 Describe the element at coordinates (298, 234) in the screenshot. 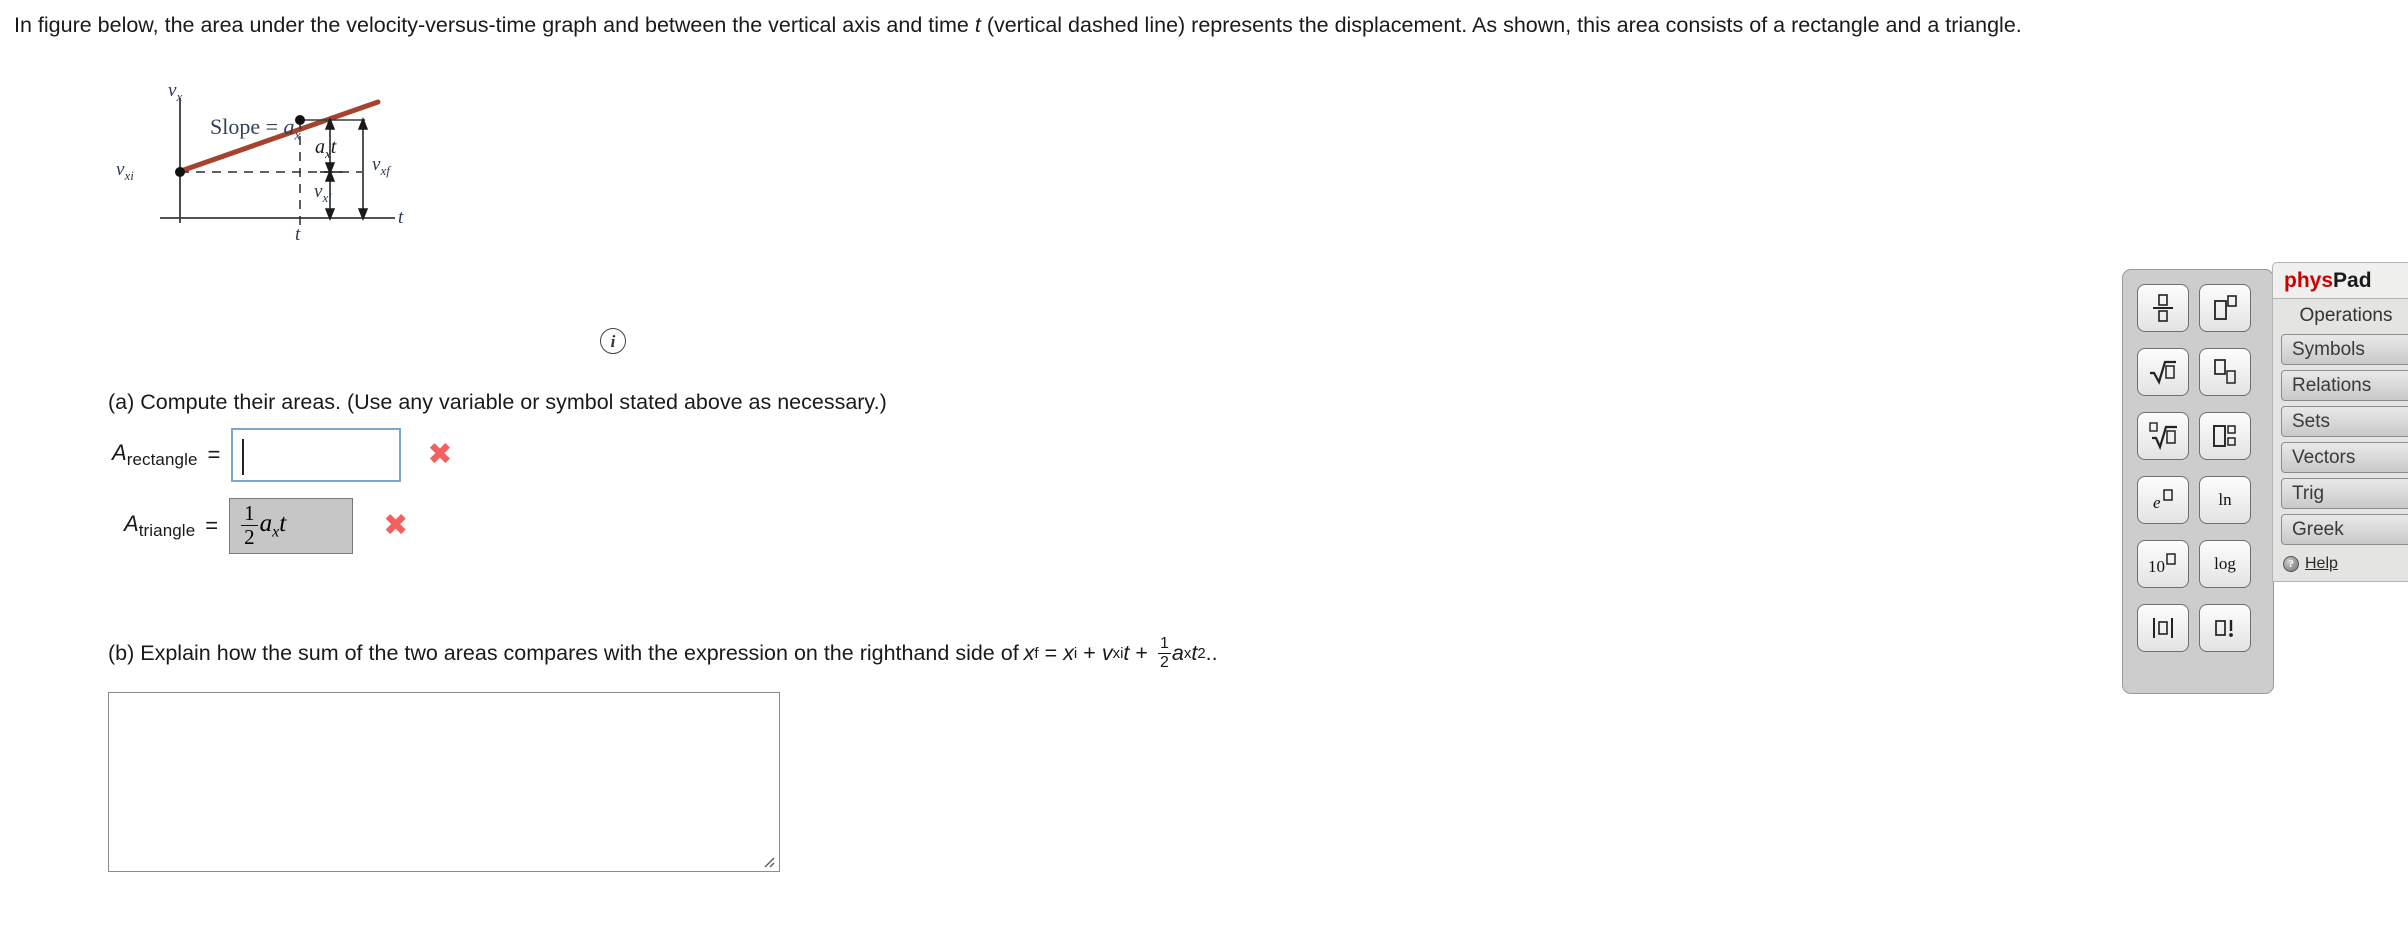

I see `time-tick-label: t` at that location.